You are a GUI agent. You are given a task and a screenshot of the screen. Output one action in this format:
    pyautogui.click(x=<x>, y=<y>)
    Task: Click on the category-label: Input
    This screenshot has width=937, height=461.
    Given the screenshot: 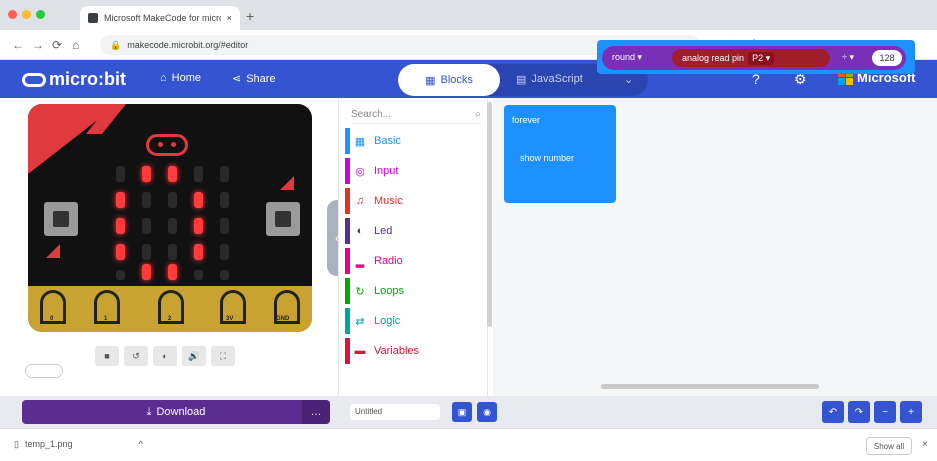 What is the action you would take?
    pyautogui.click(x=386, y=171)
    